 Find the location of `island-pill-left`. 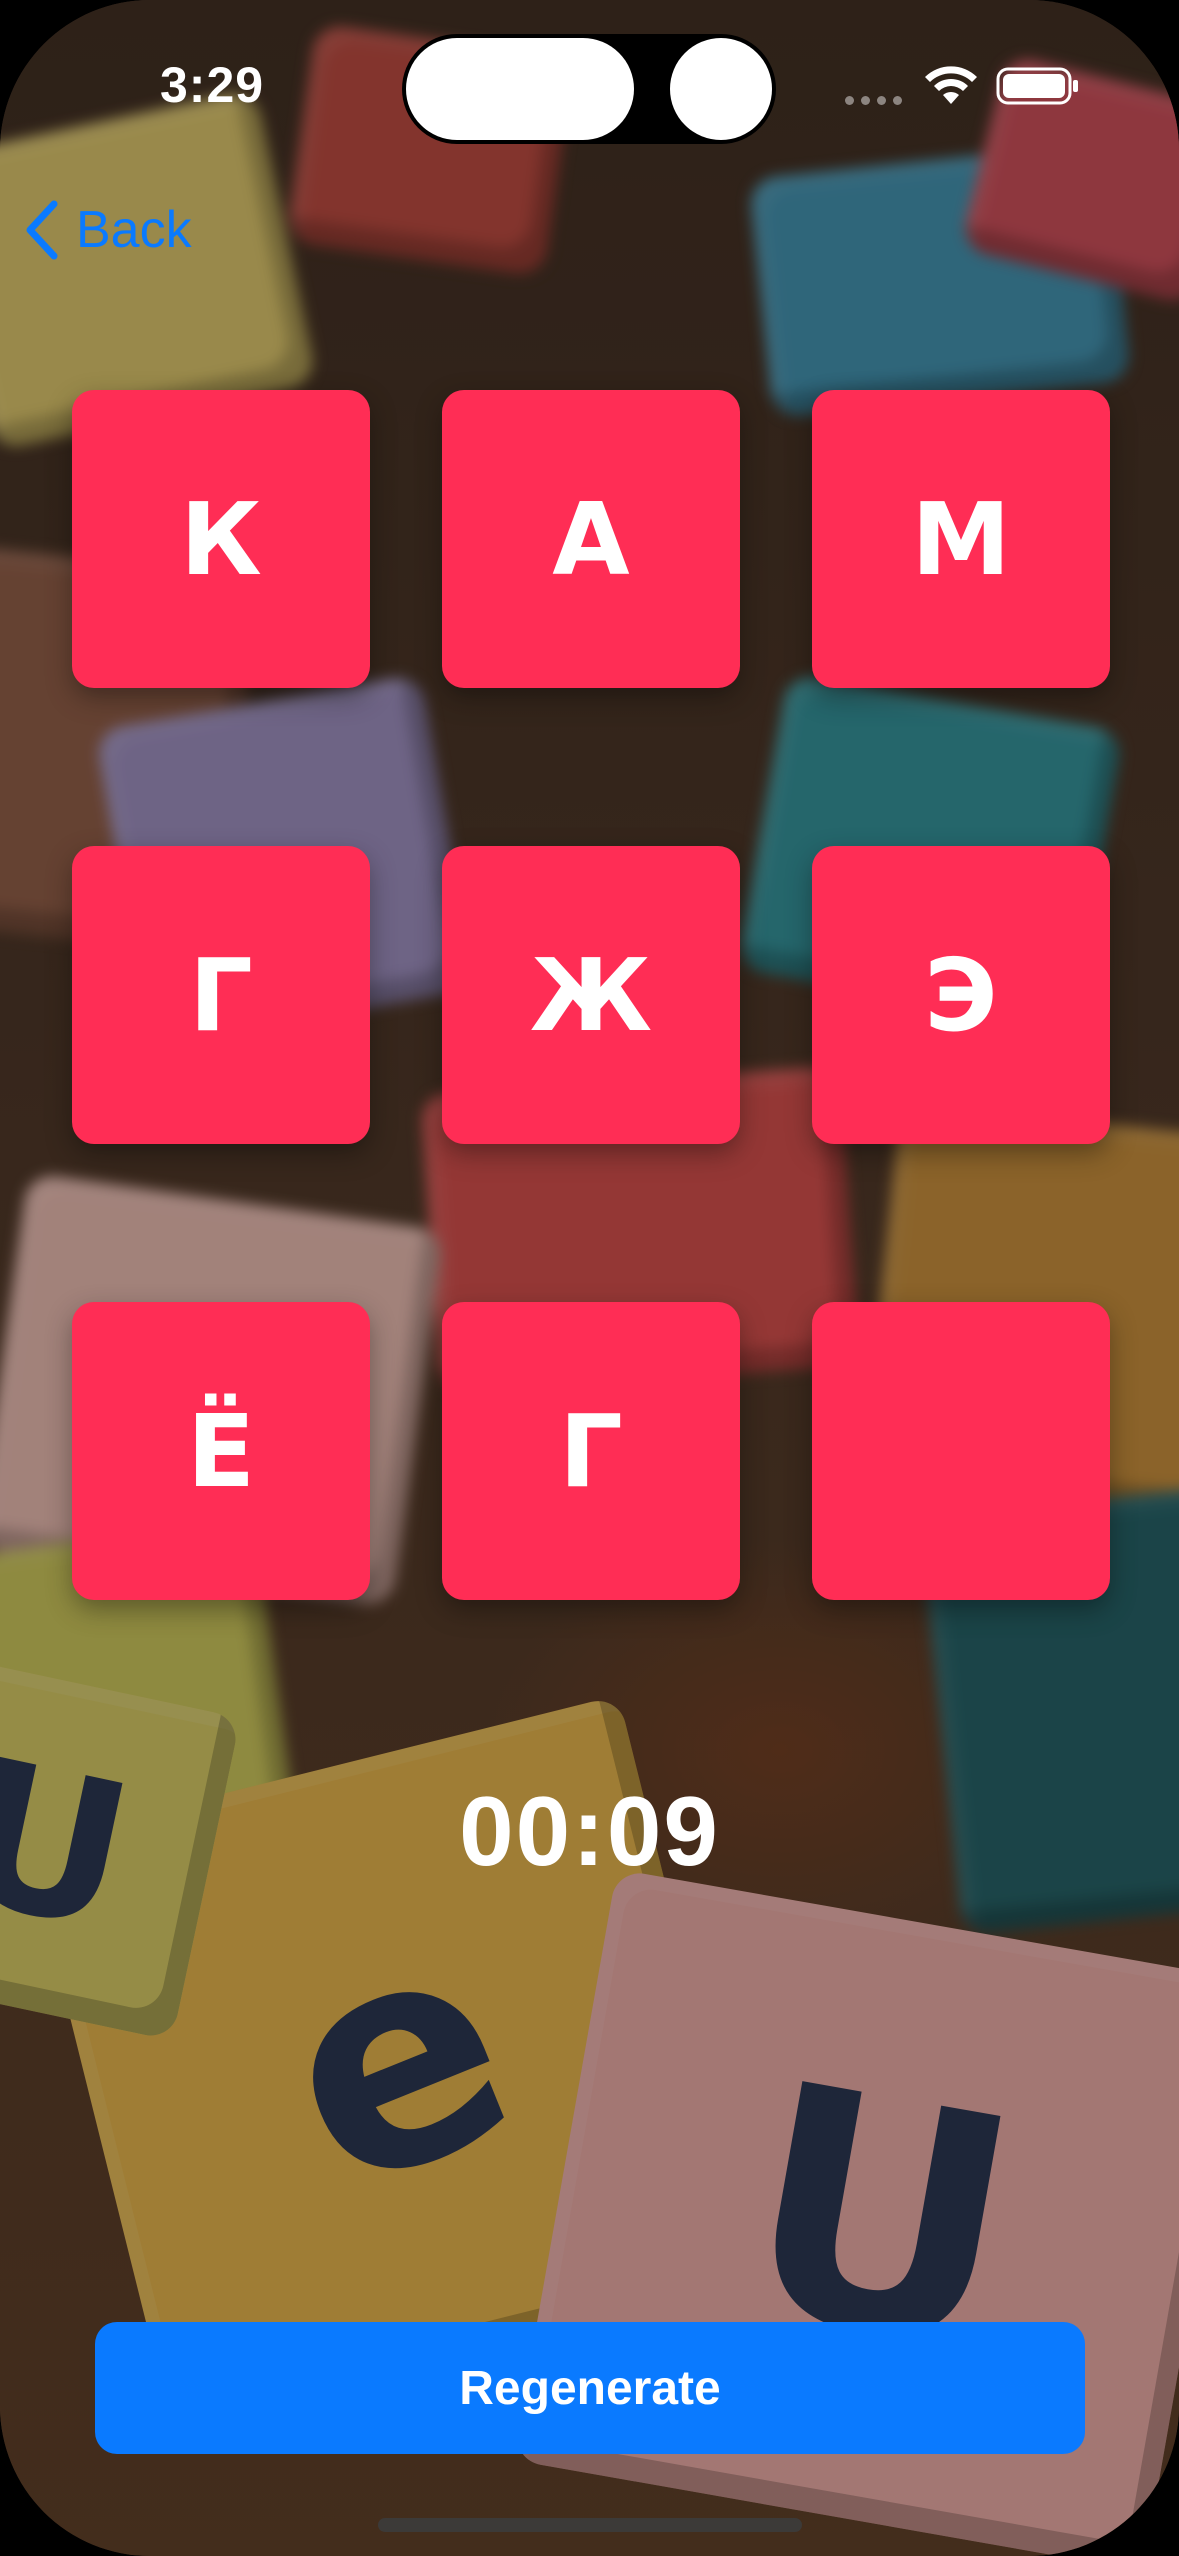

island-pill-left is located at coordinates (520, 89).